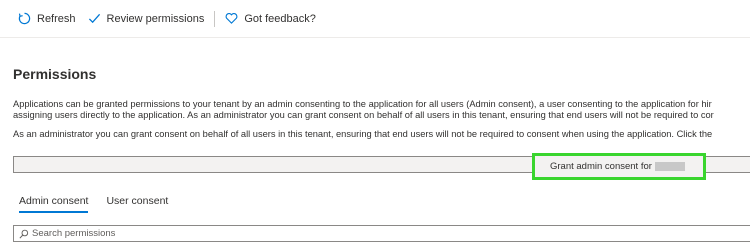 Image resolution: width=750 pixels, height=248 pixels. I want to click on checkmark-icon, so click(94, 18).